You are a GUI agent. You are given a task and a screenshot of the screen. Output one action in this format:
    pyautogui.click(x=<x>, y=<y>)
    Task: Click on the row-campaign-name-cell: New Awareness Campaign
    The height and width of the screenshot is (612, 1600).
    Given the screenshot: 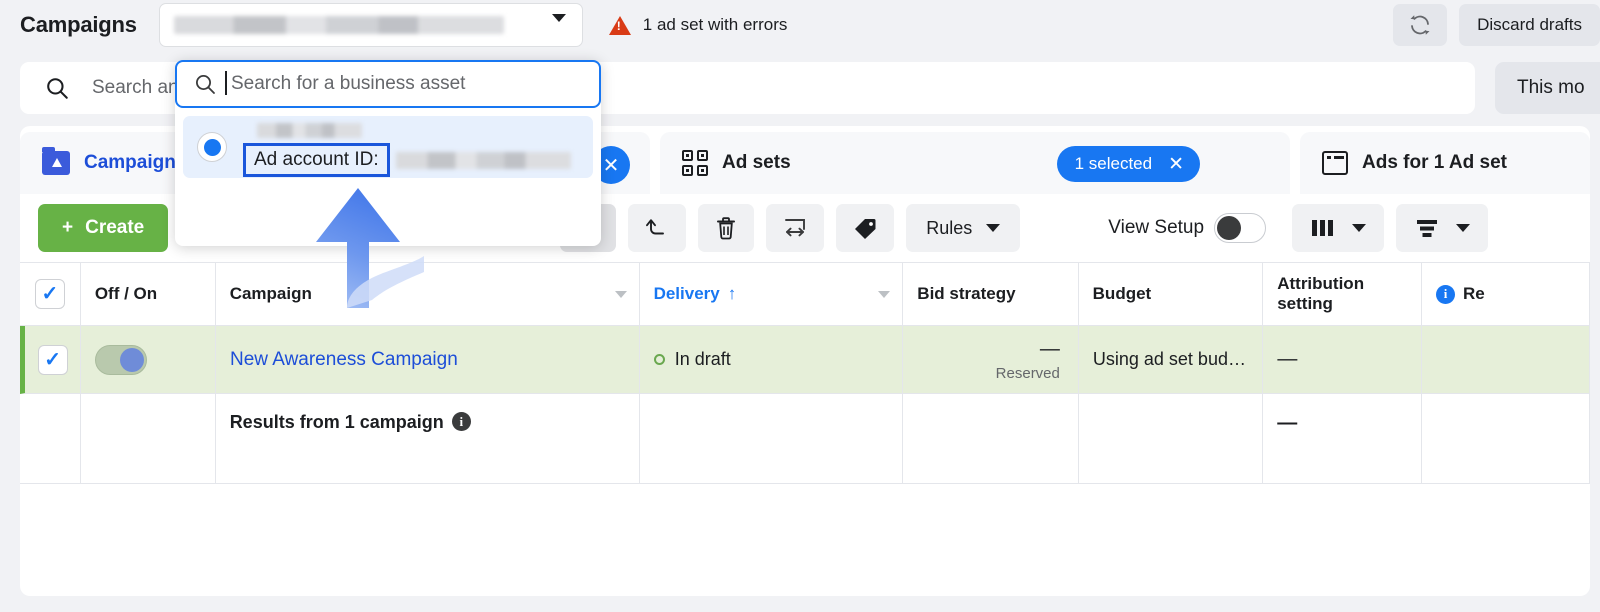 What is the action you would take?
    pyautogui.click(x=428, y=360)
    